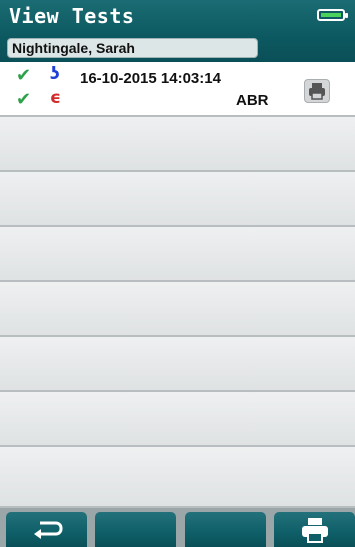 Image resolution: width=355 pixels, height=547 pixels. I want to click on test-datetime: 16-10-2015 14:03:14, so click(150, 78).